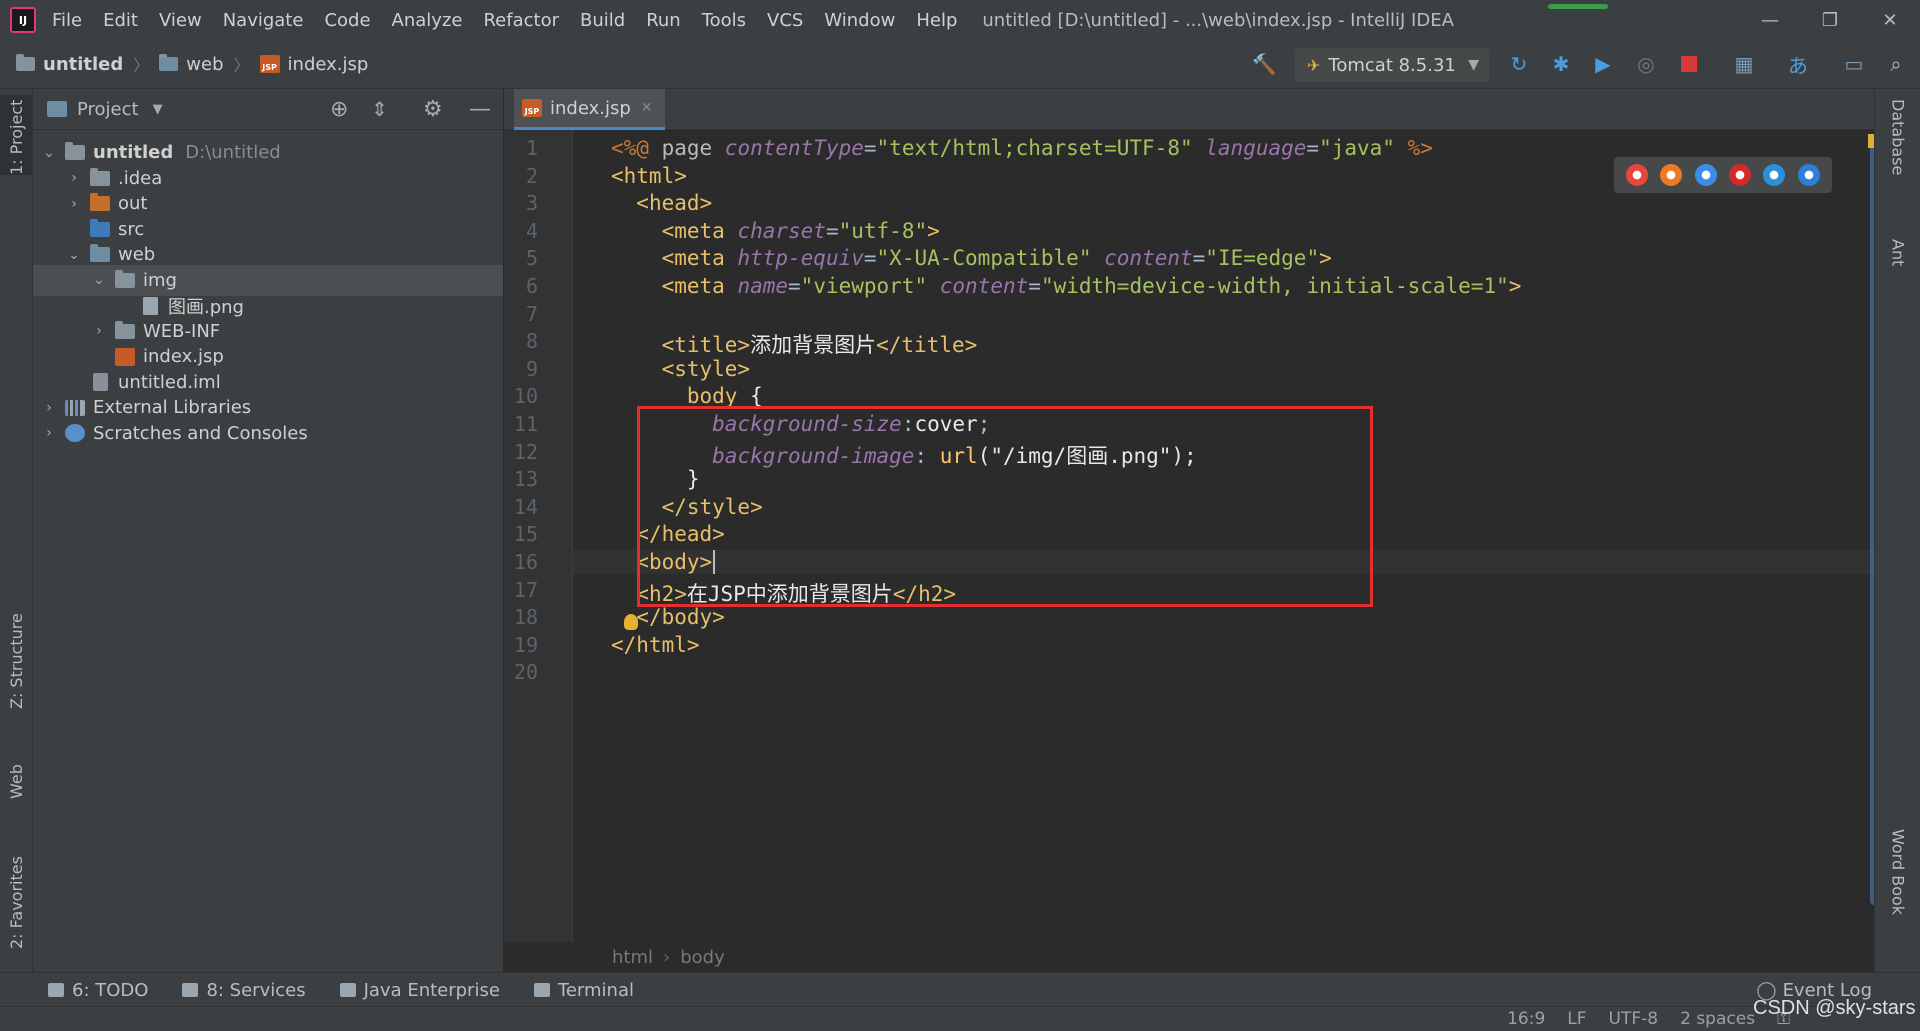  Describe the element at coordinates (583, 990) in the screenshot. I see `tool-tab-terminal: Terminal` at that location.